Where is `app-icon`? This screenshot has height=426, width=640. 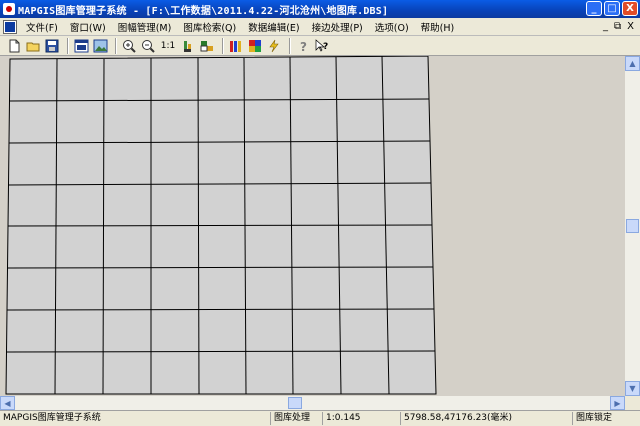 app-icon is located at coordinates (9, 9).